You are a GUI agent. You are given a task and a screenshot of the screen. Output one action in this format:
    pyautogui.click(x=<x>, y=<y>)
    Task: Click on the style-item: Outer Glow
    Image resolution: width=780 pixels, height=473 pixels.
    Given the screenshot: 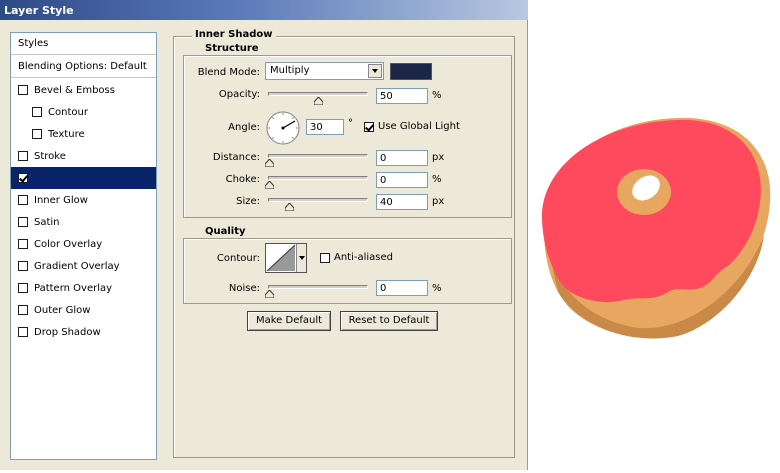 What is the action you would take?
    pyautogui.click(x=83, y=310)
    